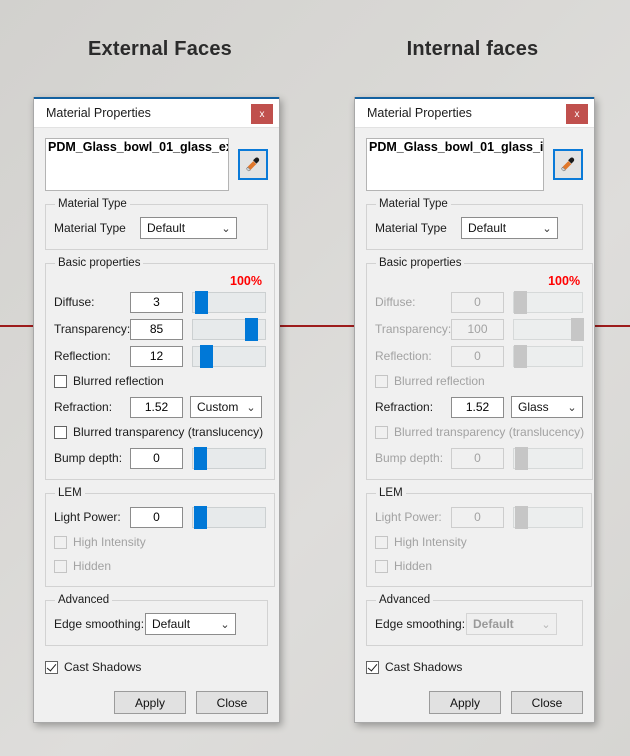  I want to click on diffuse-row: Diffuse: 0, so click(479, 302).